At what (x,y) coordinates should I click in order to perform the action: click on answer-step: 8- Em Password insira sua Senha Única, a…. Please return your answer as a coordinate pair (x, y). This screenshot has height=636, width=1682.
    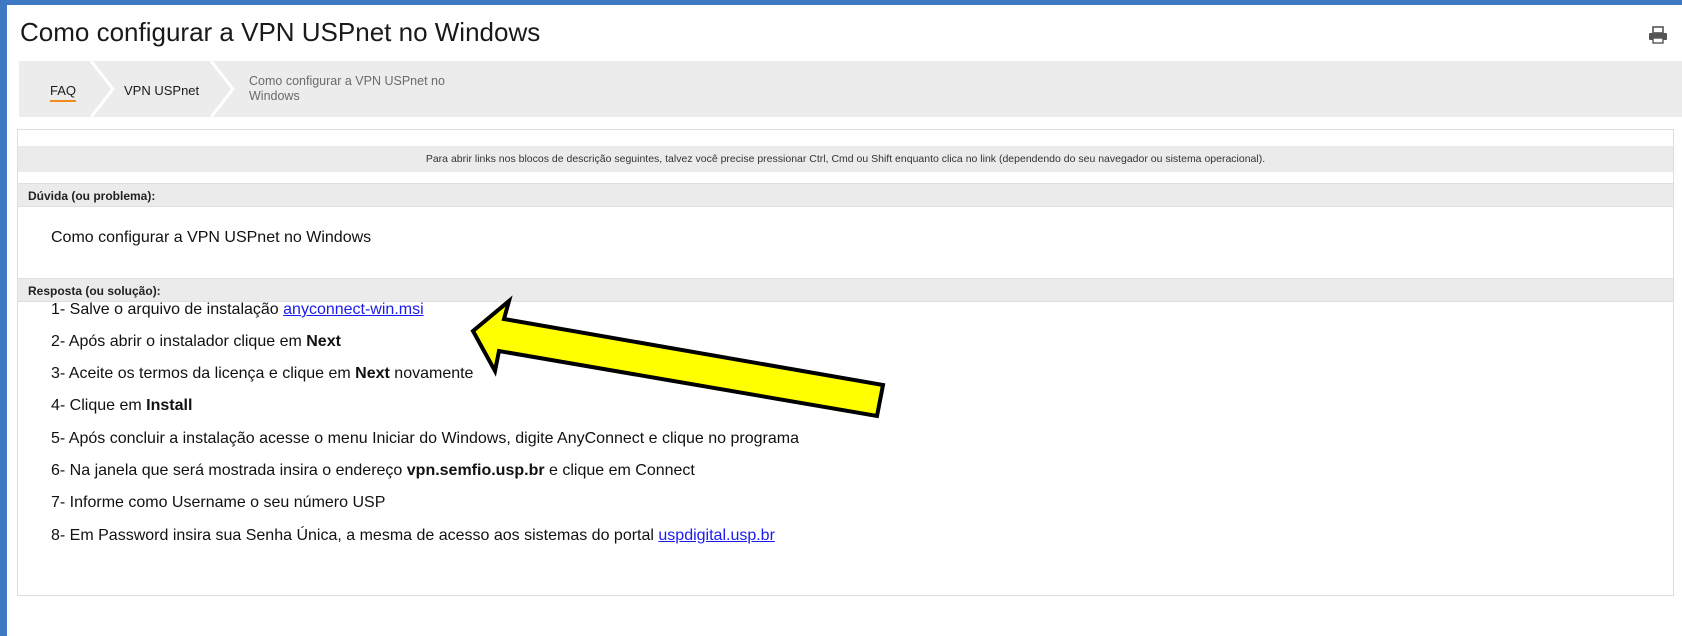
    Looking at the image, I should click on (413, 535).